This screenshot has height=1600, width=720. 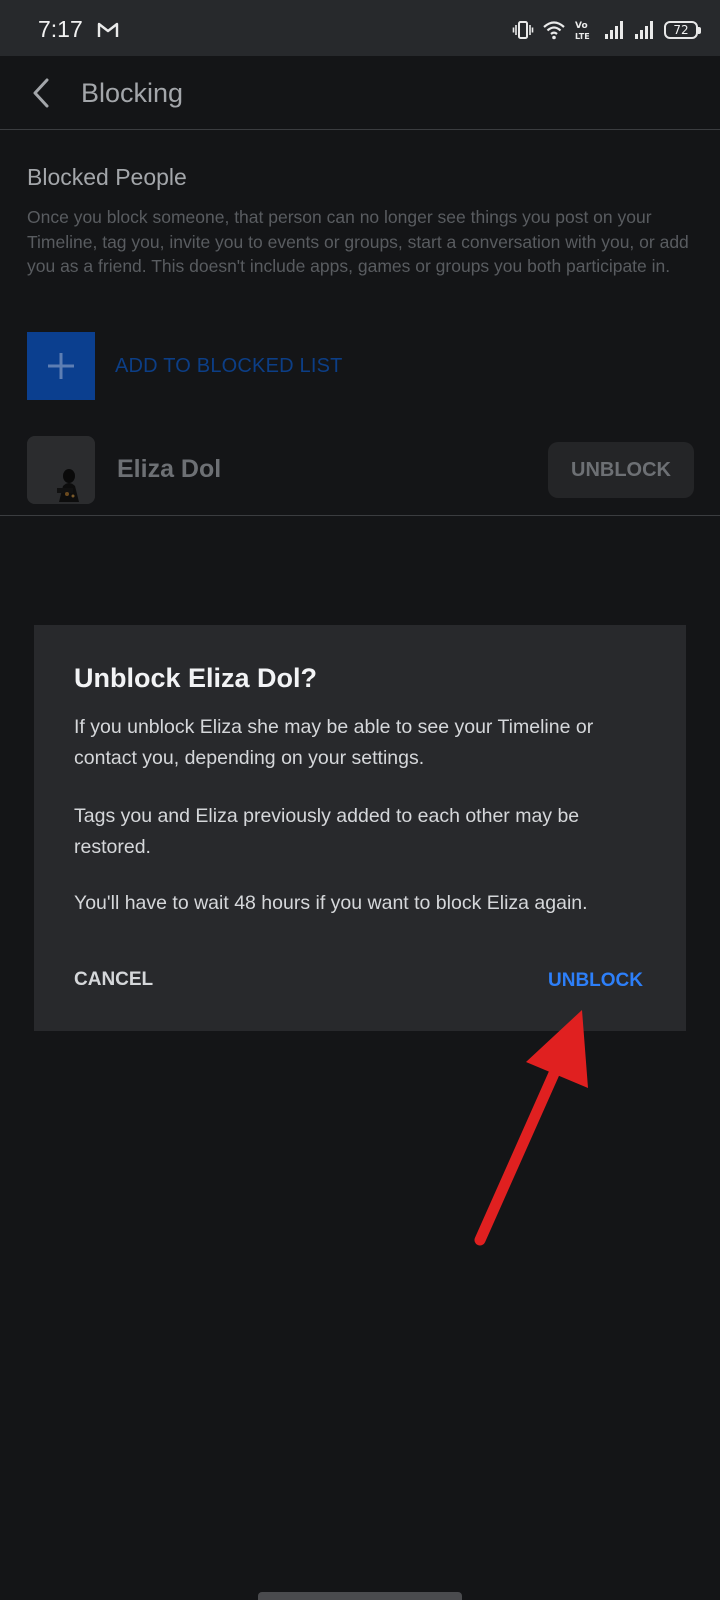 I want to click on cancel-button: CANCEL, so click(x=113, y=980).